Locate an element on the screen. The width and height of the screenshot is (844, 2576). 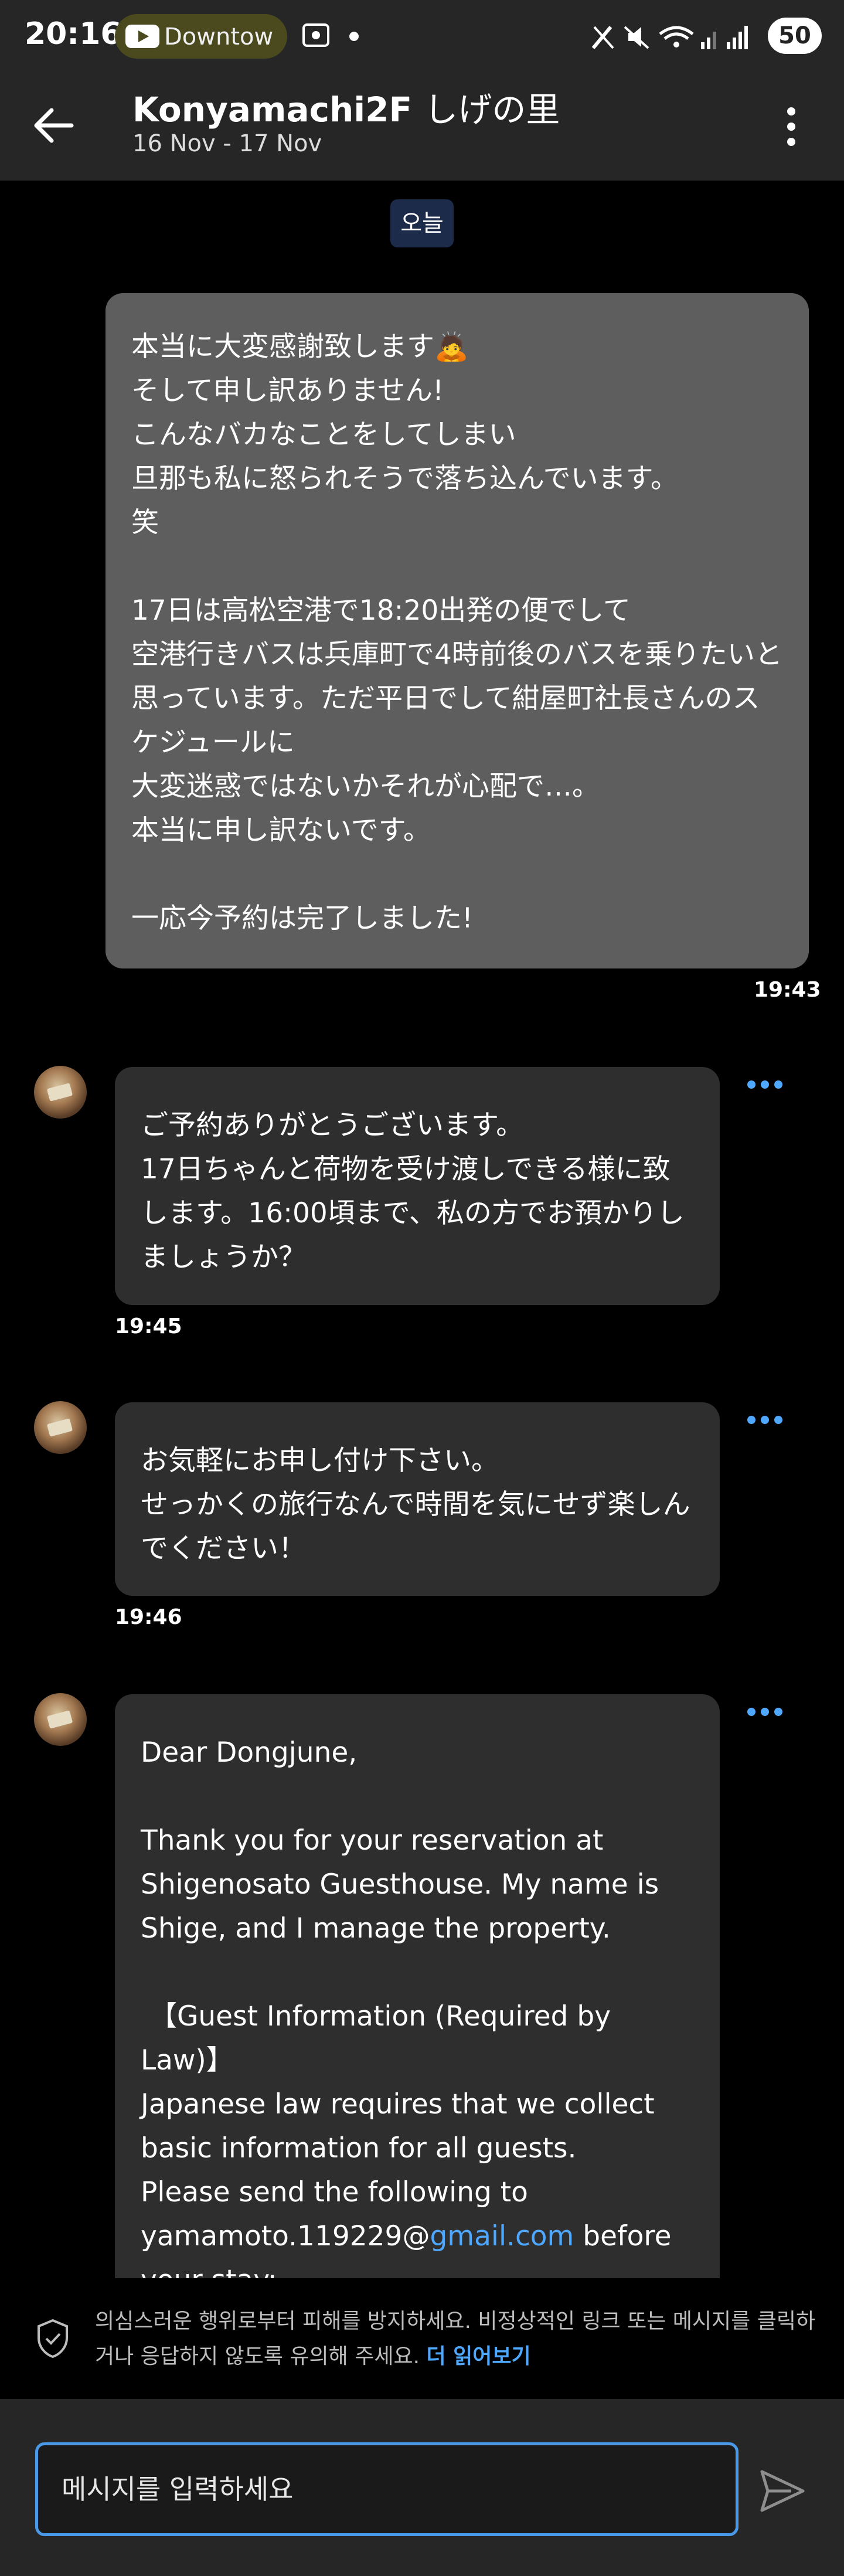
title-main: Konyamachi2F is located at coordinates (272, 110).